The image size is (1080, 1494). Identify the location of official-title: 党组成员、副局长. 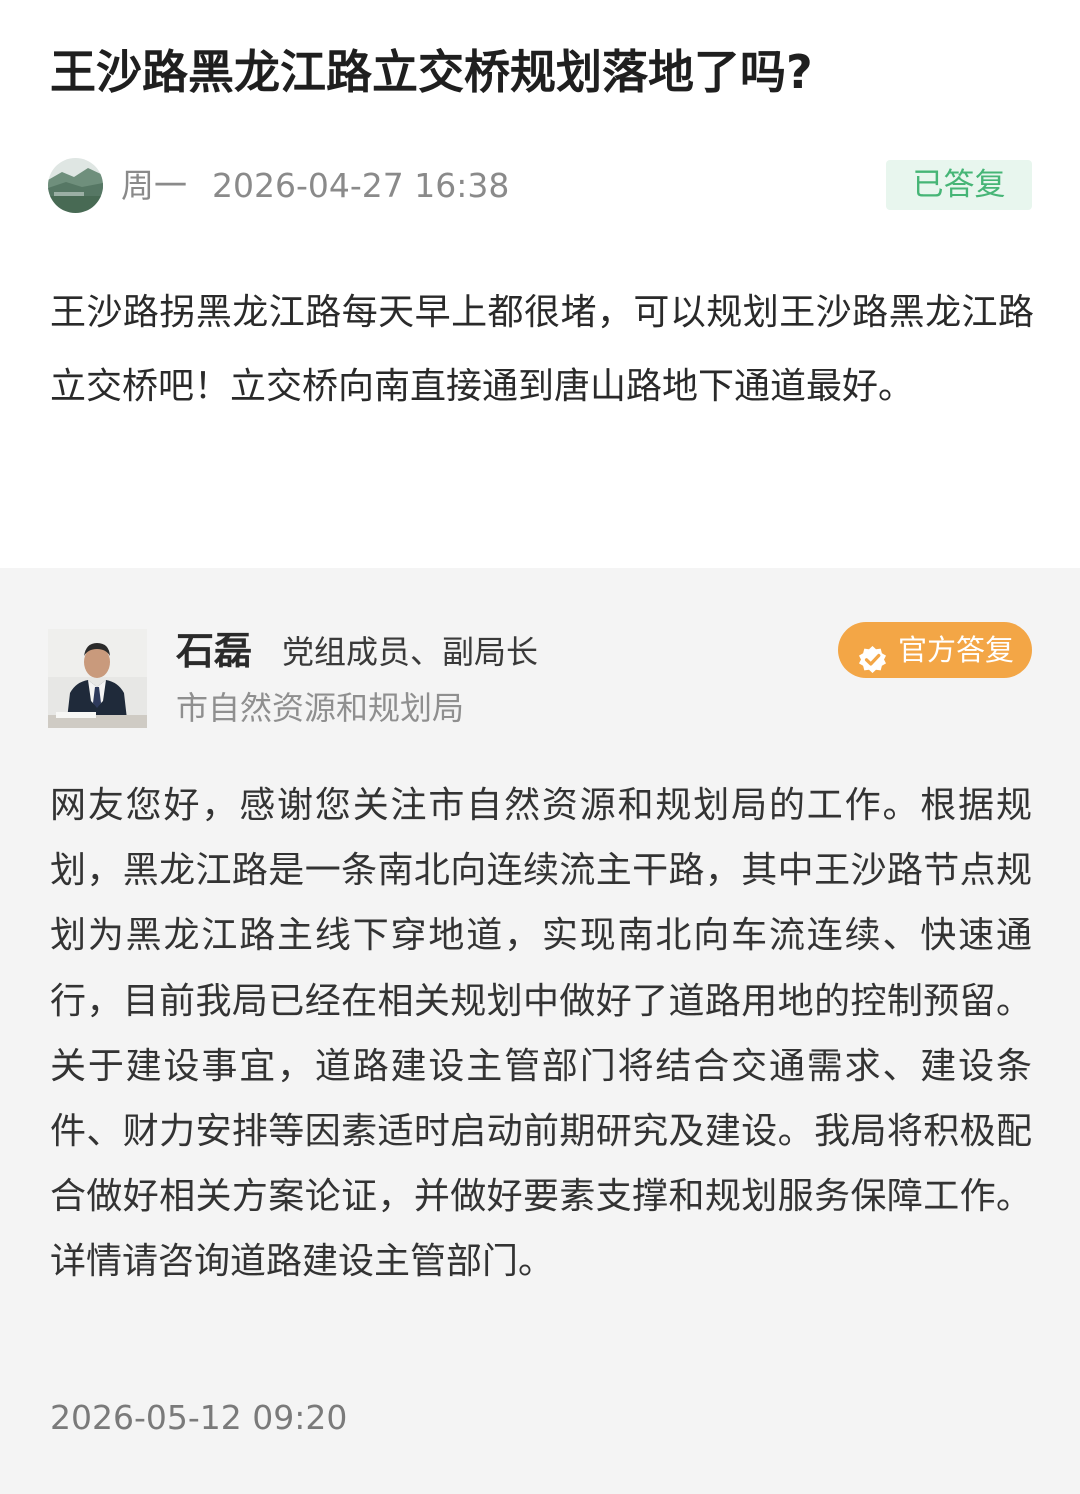
(410, 652).